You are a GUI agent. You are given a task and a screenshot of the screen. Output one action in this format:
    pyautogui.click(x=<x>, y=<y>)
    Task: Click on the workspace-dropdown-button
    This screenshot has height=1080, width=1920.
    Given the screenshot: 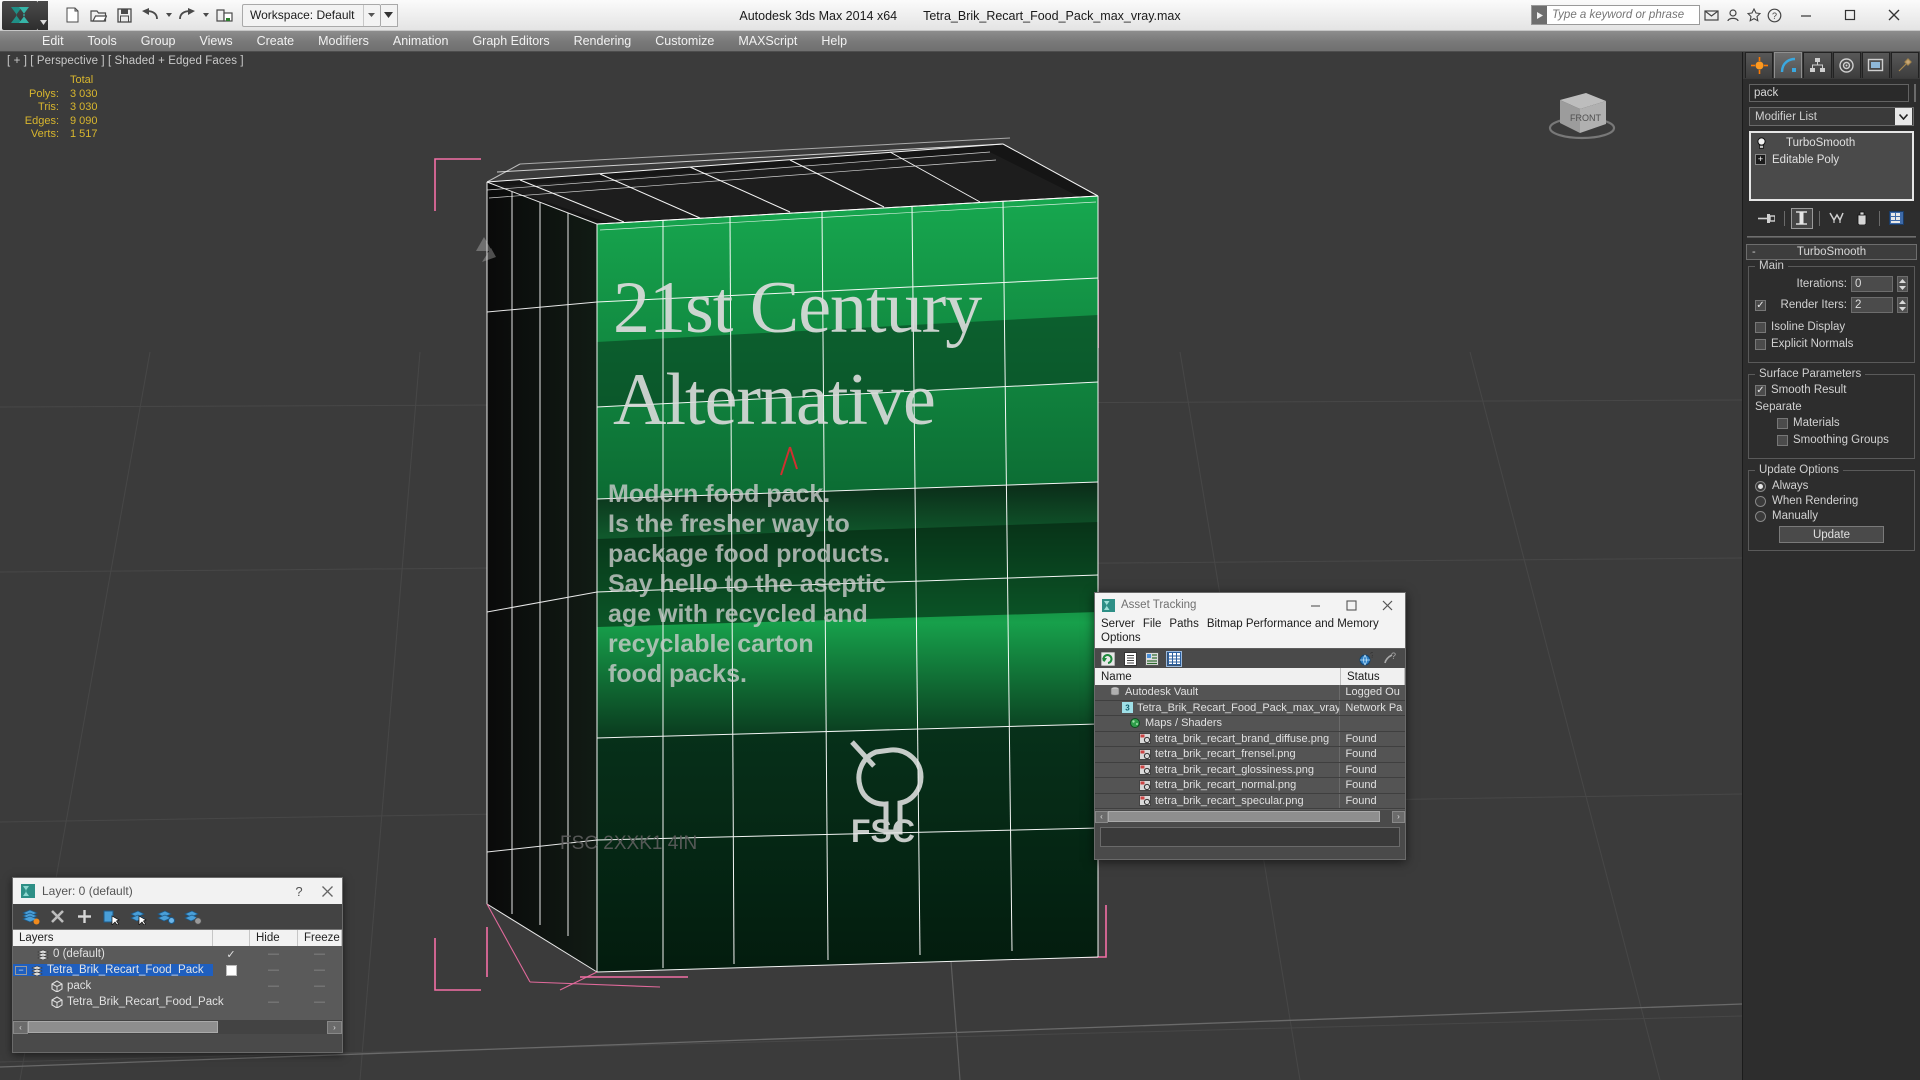 What is the action you would take?
    pyautogui.click(x=389, y=15)
    